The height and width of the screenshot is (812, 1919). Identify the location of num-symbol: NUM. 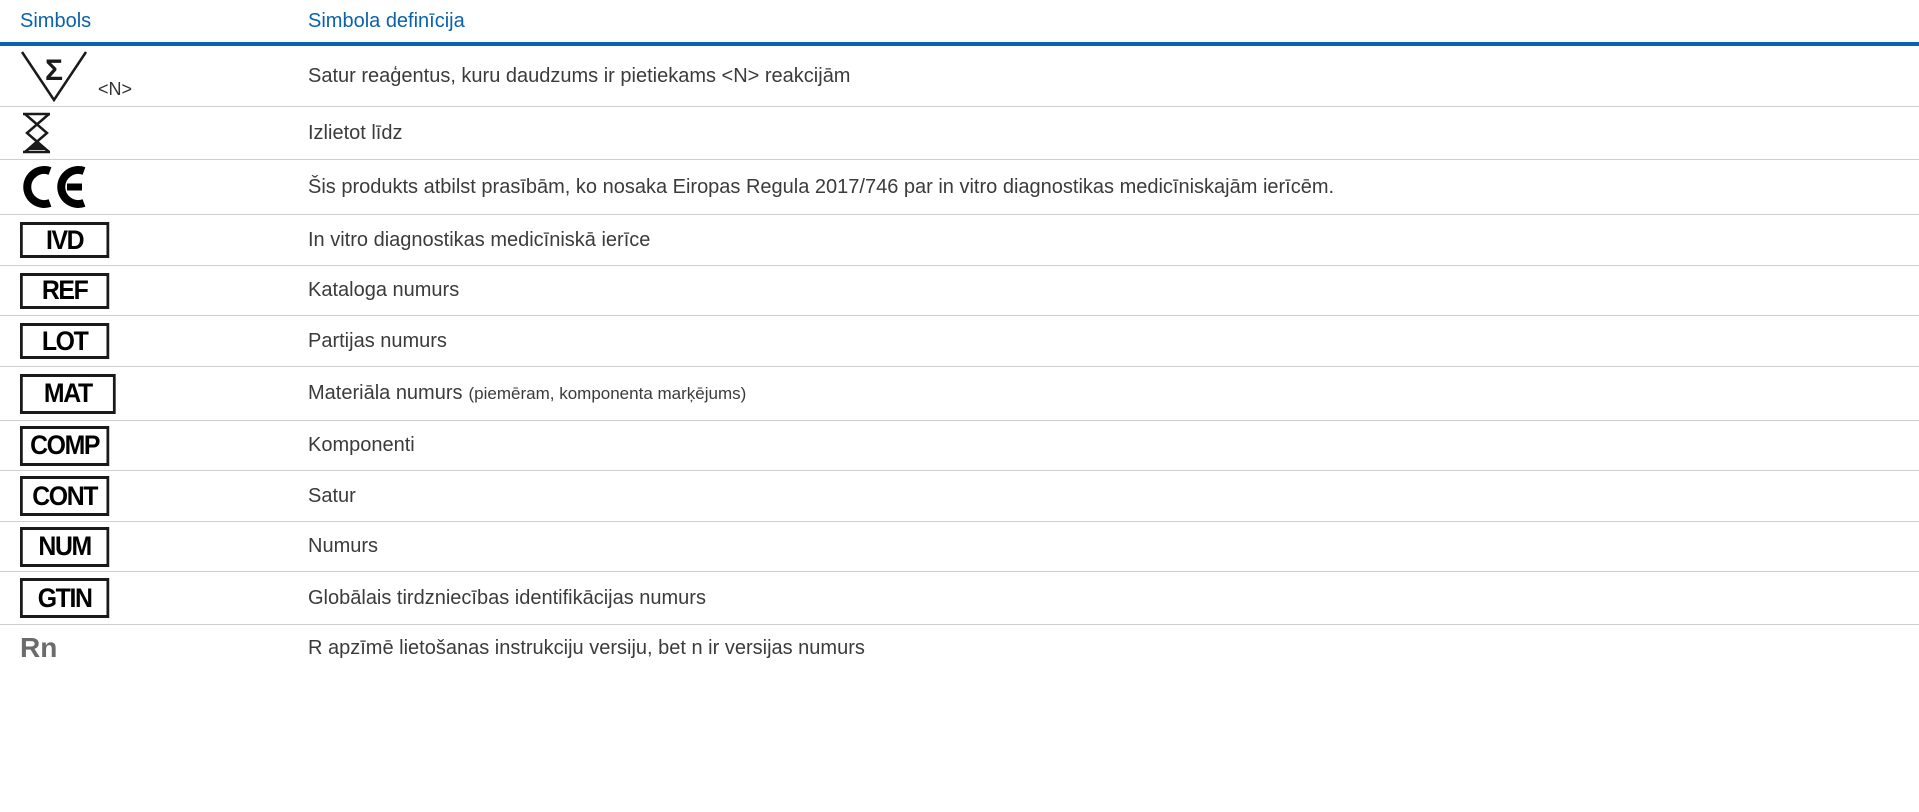
(65, 546).